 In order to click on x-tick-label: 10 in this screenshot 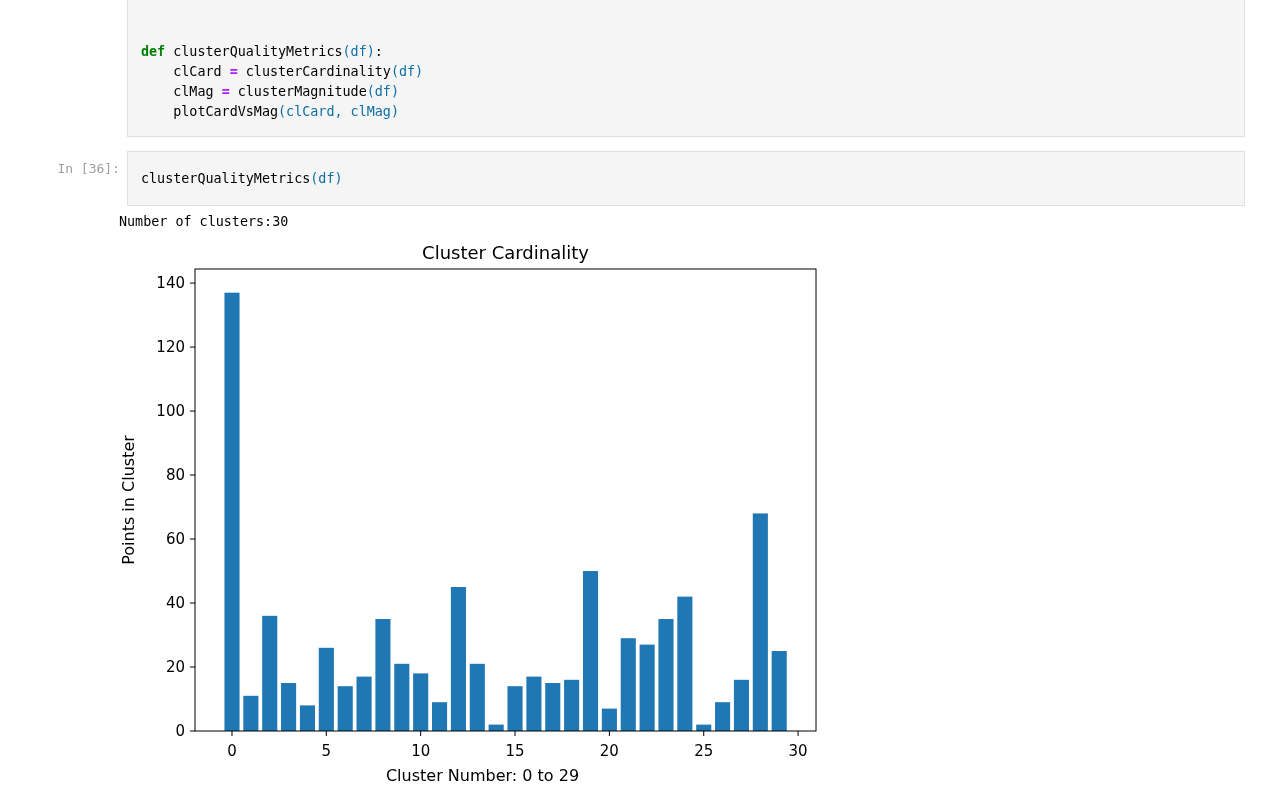, I will do `click(421, 751)`.